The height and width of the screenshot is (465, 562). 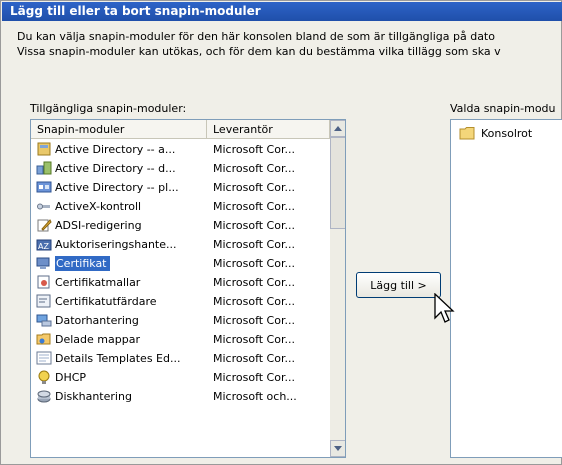 I want to click on scrollbar-thumb, so click(x=337, y=183).